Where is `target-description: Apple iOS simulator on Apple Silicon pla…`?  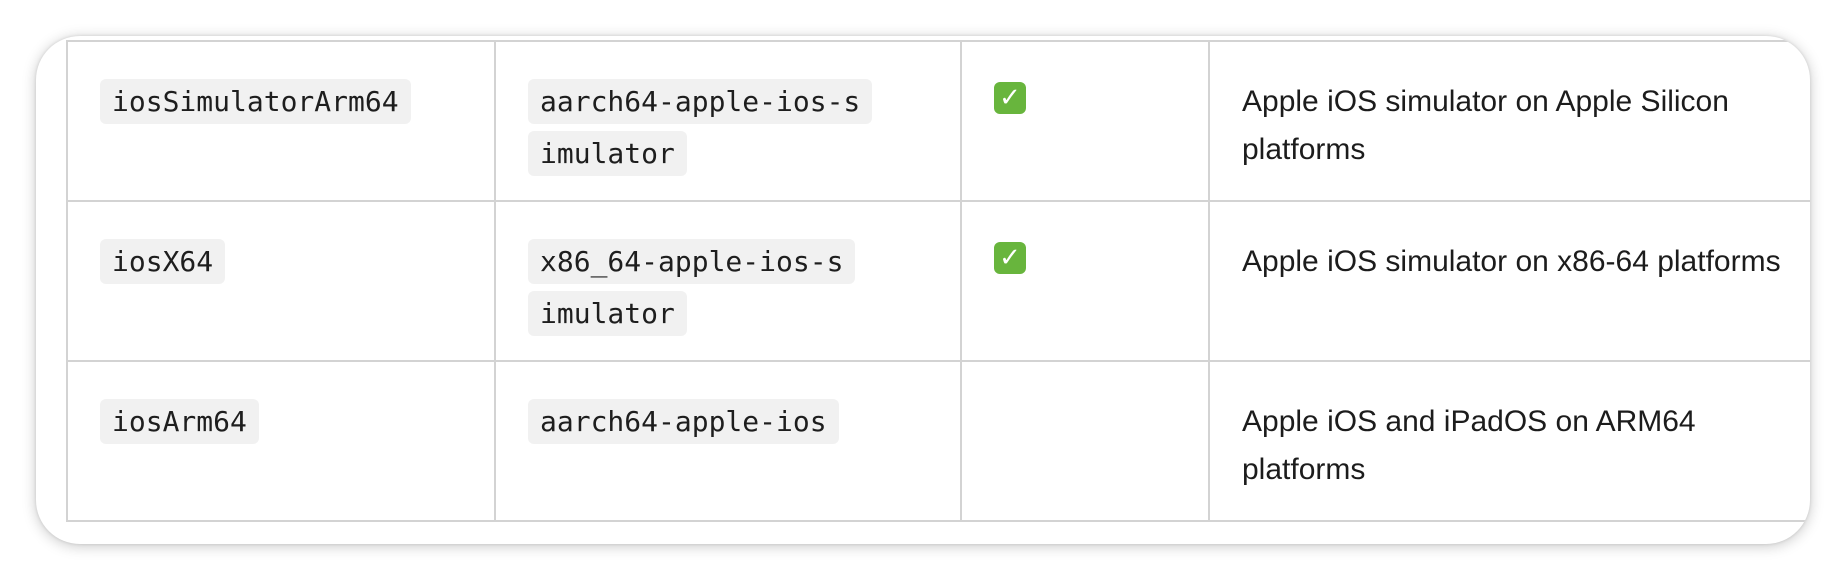 target-description: Apple iOS simulator on Apple Silicon pla… is located at coordinates (1485, 125).